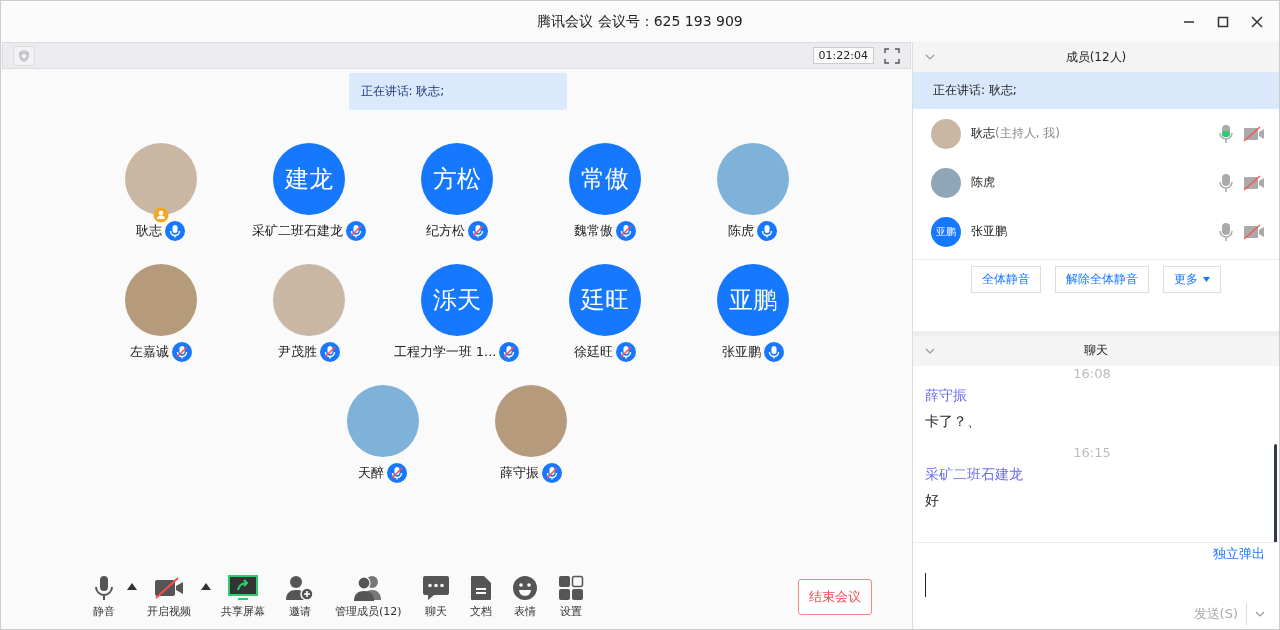 The width and height of the screenshot is (1280, 630). Describe the element at coordinates (1006, 279) in the screenshot. I see `members-action-button: 全体静音` at that location.